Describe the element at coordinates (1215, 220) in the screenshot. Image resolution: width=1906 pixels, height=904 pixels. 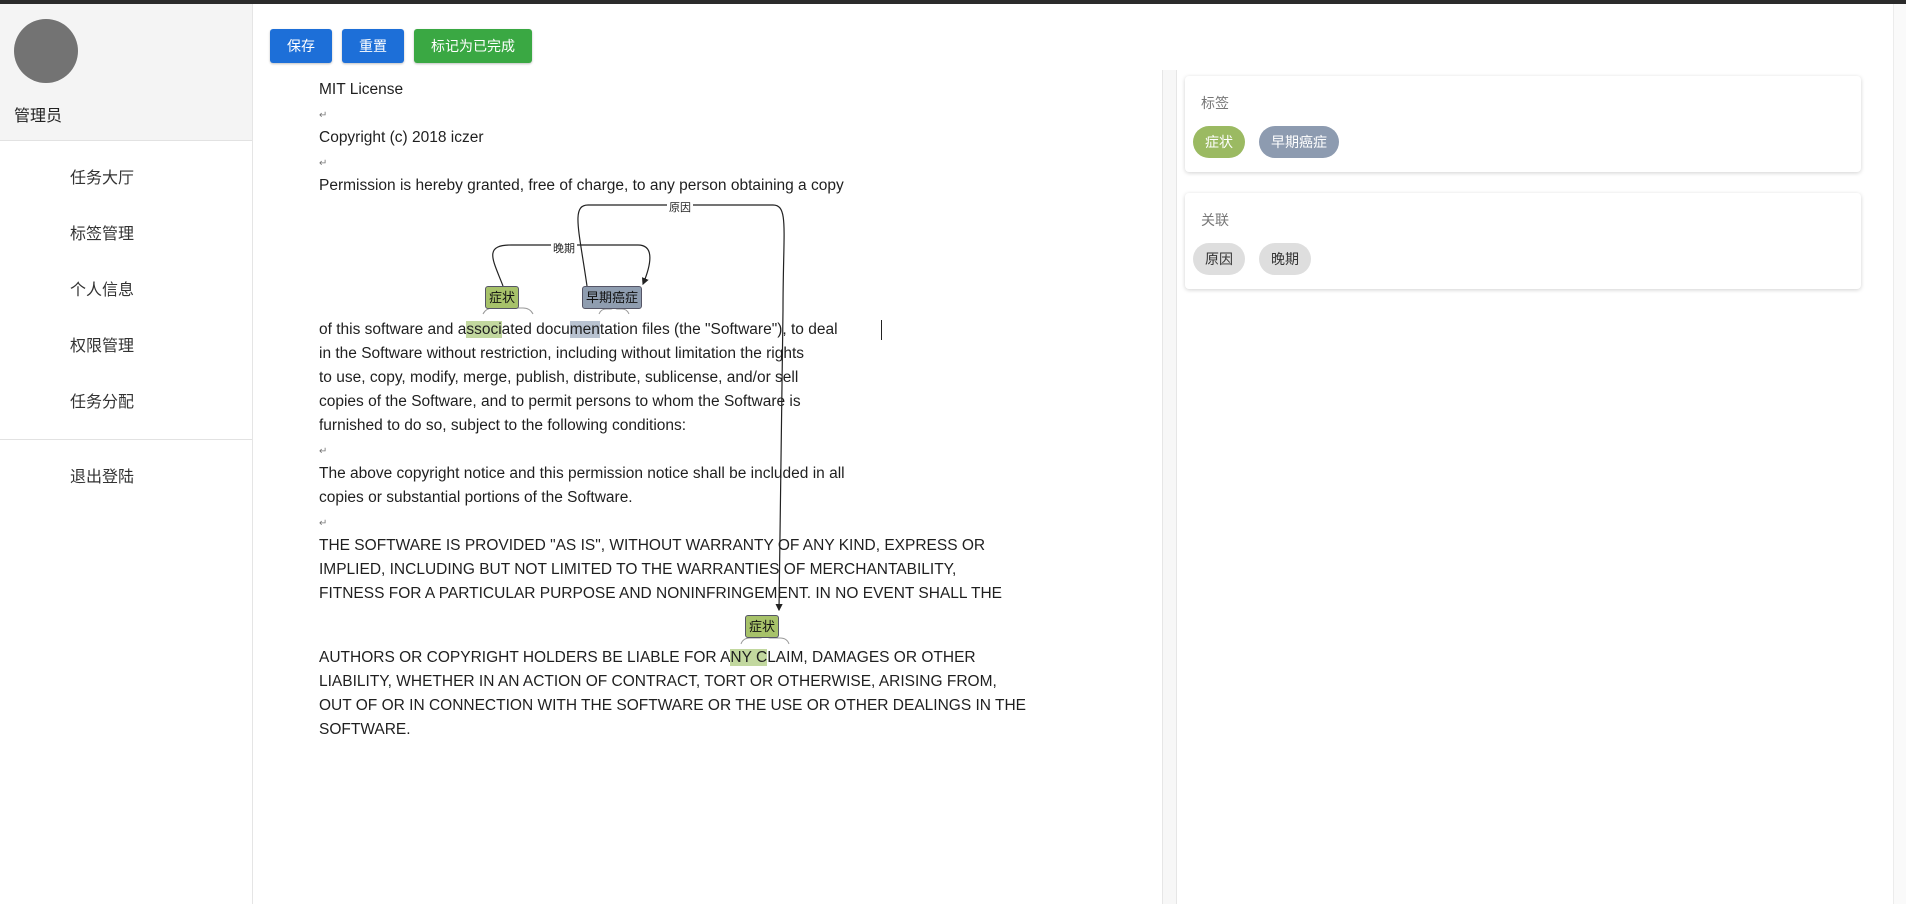
I see `relations-panel-title: 关联` at that location.